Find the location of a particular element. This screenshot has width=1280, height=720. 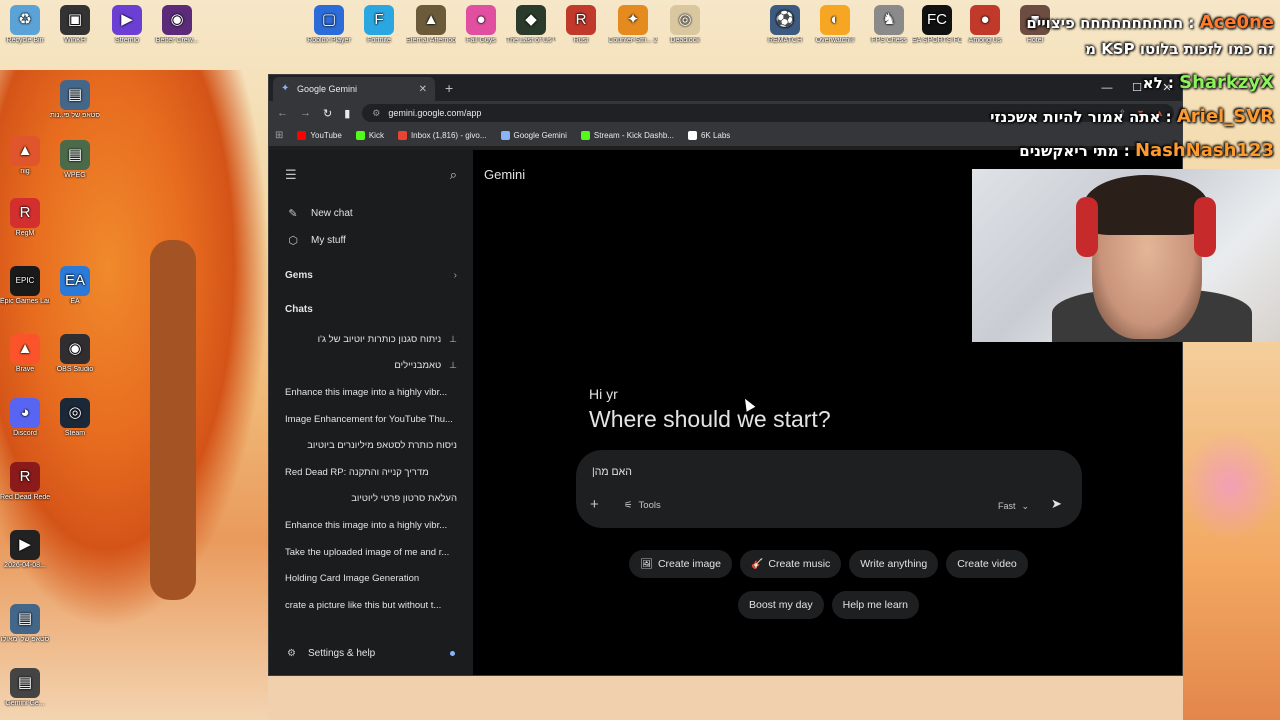

chip-icon: 🎸 is located at coordinates (757, 564).